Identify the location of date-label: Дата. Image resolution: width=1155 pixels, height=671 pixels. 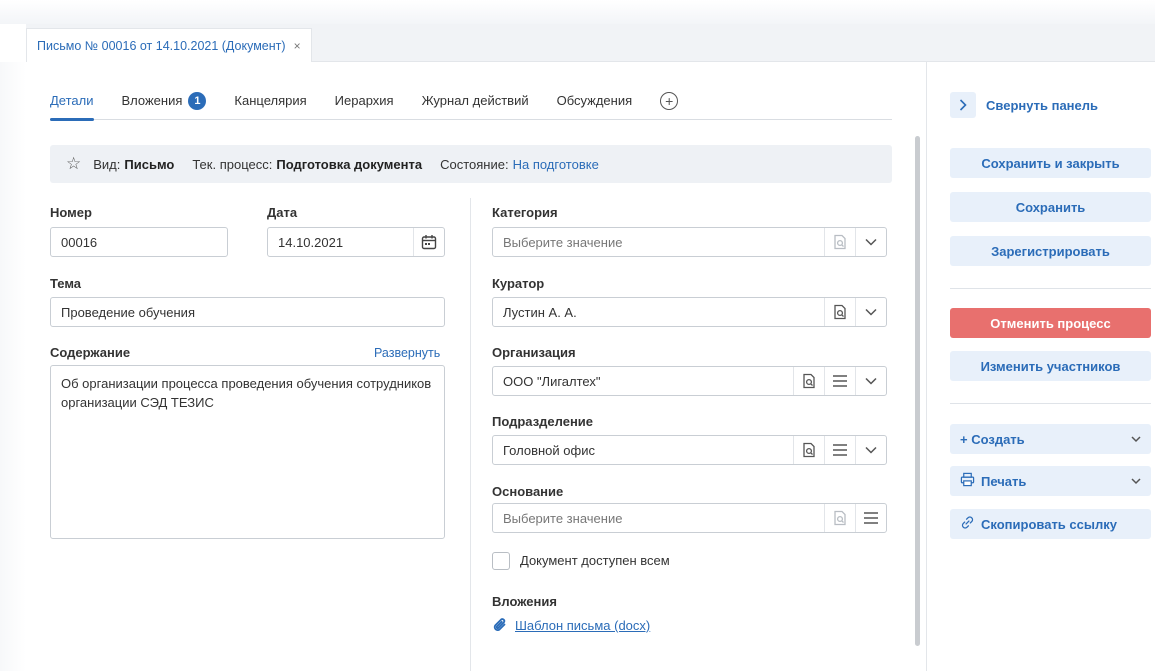
(282, 212).